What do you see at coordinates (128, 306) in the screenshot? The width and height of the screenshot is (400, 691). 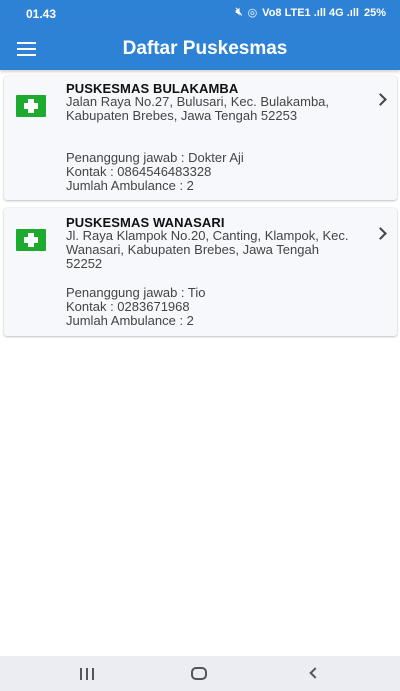 I see `kontak: Kontak : 0283671968` at bounding box center [128, 306].